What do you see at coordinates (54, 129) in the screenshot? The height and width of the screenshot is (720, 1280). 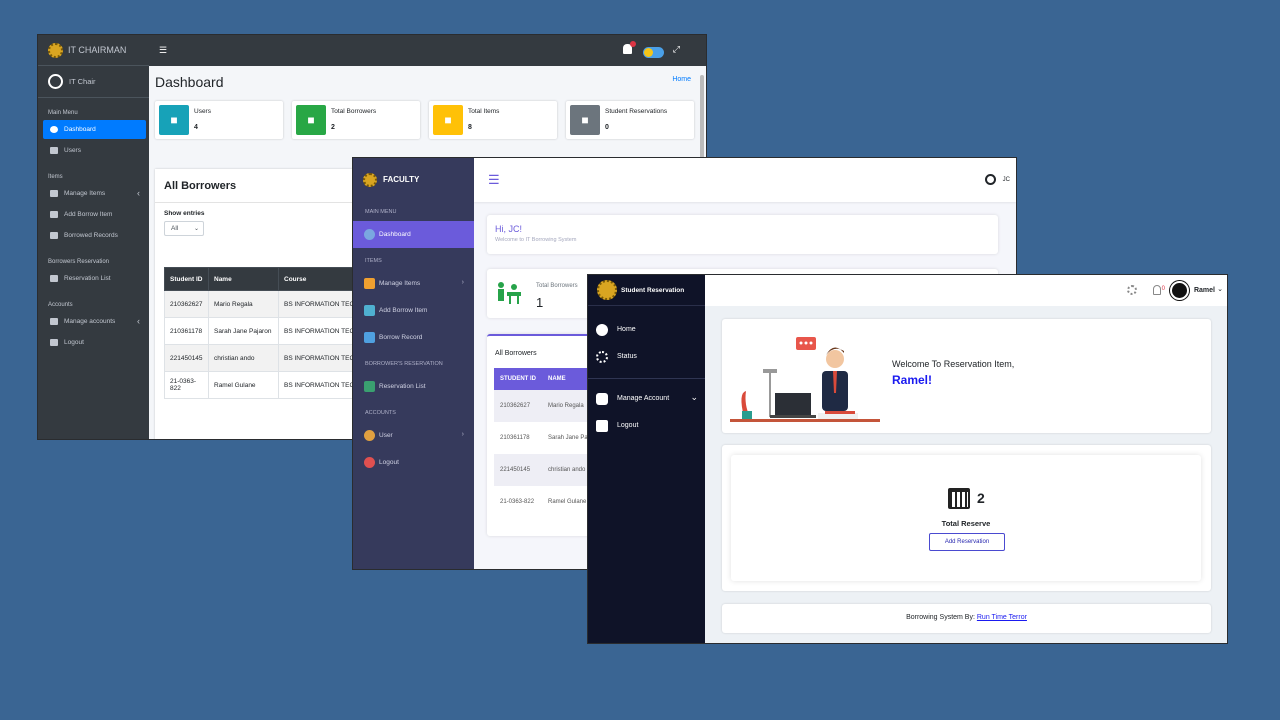 I see `dashboard-icon` at bounding box center [54, 129].